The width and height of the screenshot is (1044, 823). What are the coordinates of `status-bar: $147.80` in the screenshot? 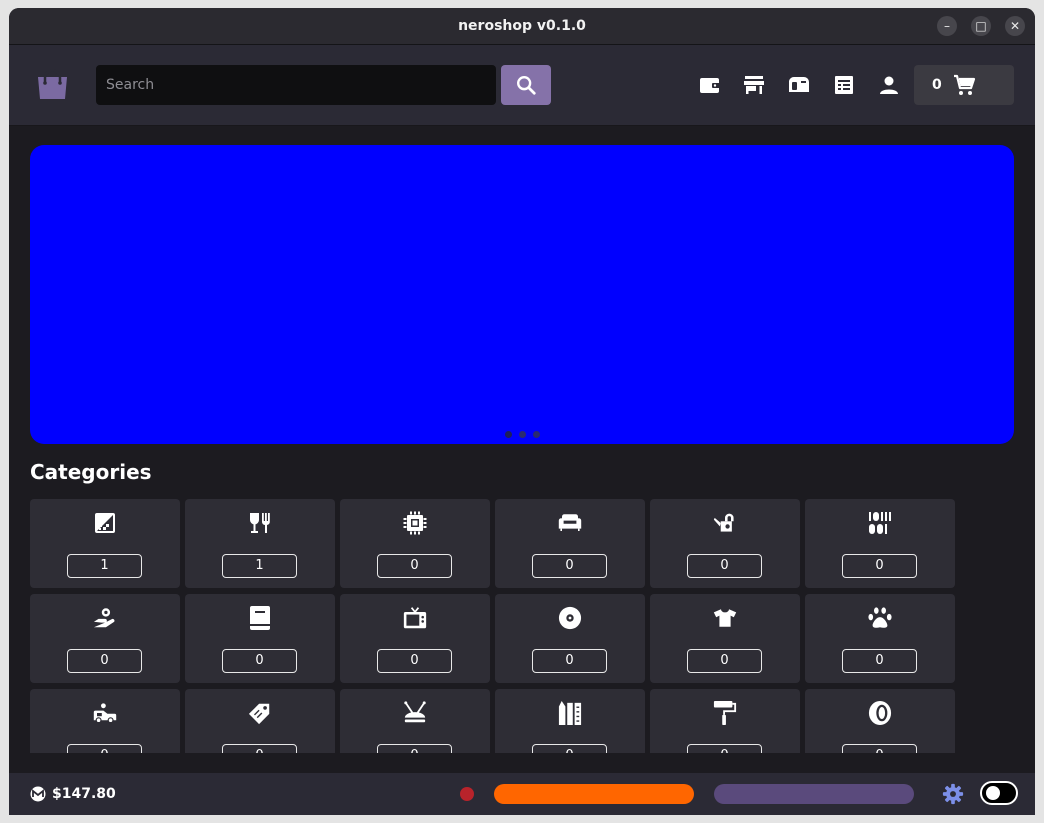 It's located at (522, 794).